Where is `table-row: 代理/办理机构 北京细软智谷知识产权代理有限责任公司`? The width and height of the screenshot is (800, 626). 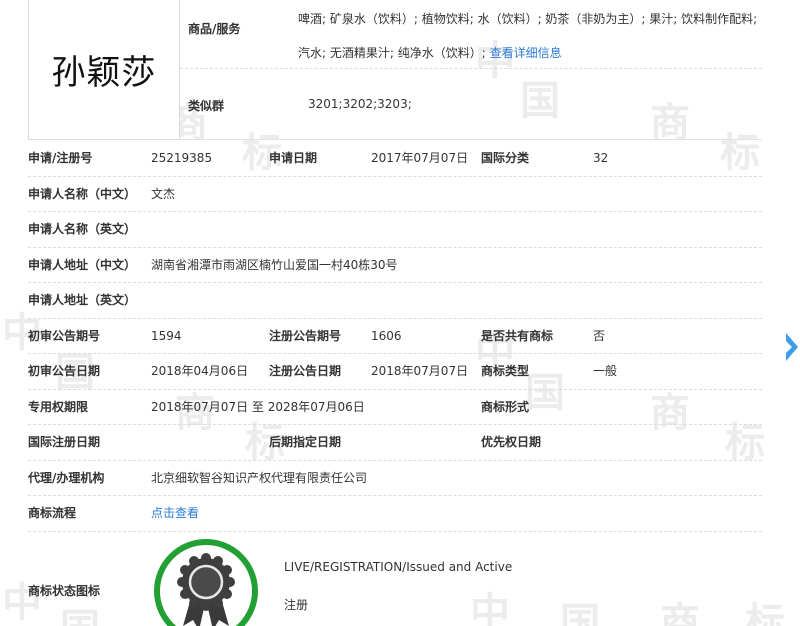 table-row: 代理/办理机构 北京细软智谷知识产权代理有限责任公司 is located at coordinates (395, 478).